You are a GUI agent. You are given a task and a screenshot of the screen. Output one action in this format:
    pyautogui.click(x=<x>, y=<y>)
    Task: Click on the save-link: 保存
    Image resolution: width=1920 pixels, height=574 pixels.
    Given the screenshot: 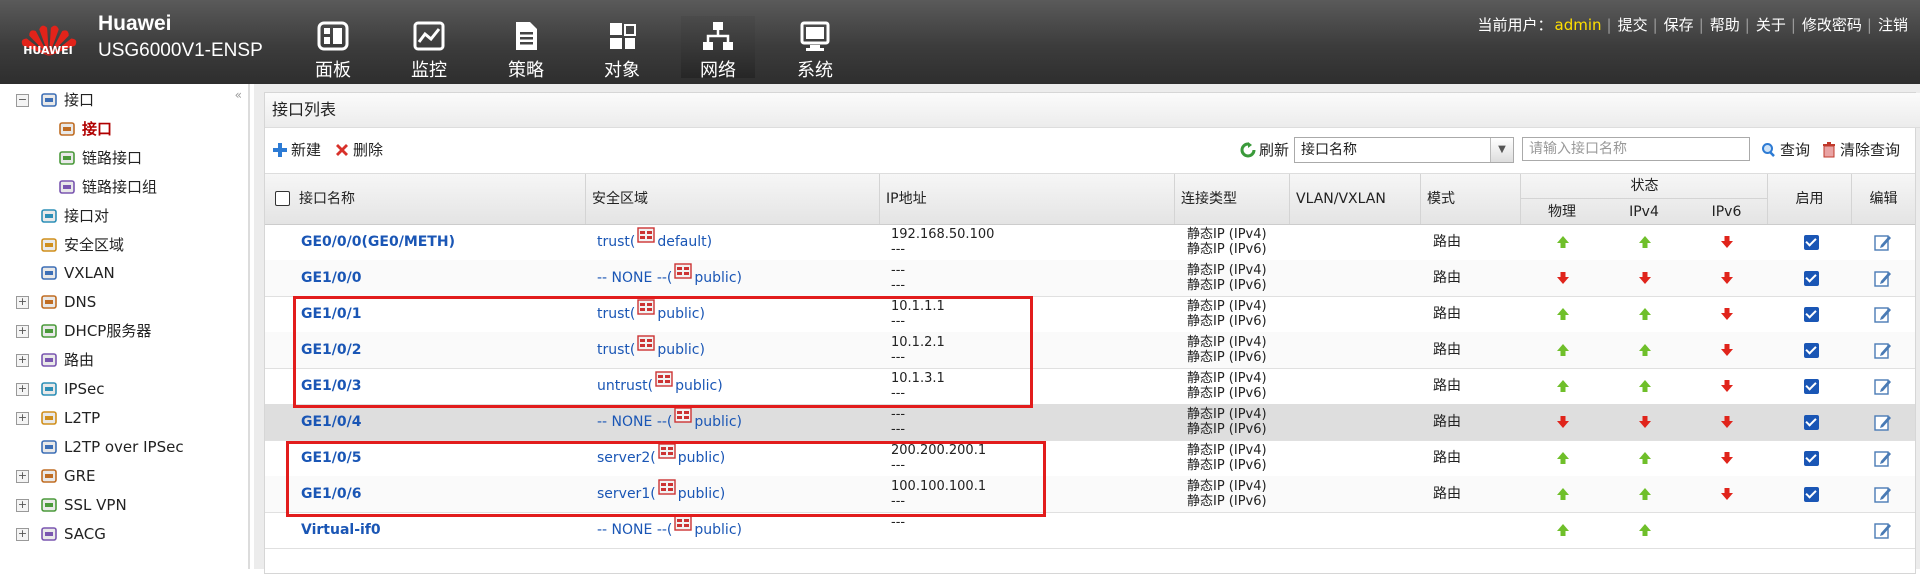 What is the action you would take?
    pyautogui.click(x=1679, y=25)
    